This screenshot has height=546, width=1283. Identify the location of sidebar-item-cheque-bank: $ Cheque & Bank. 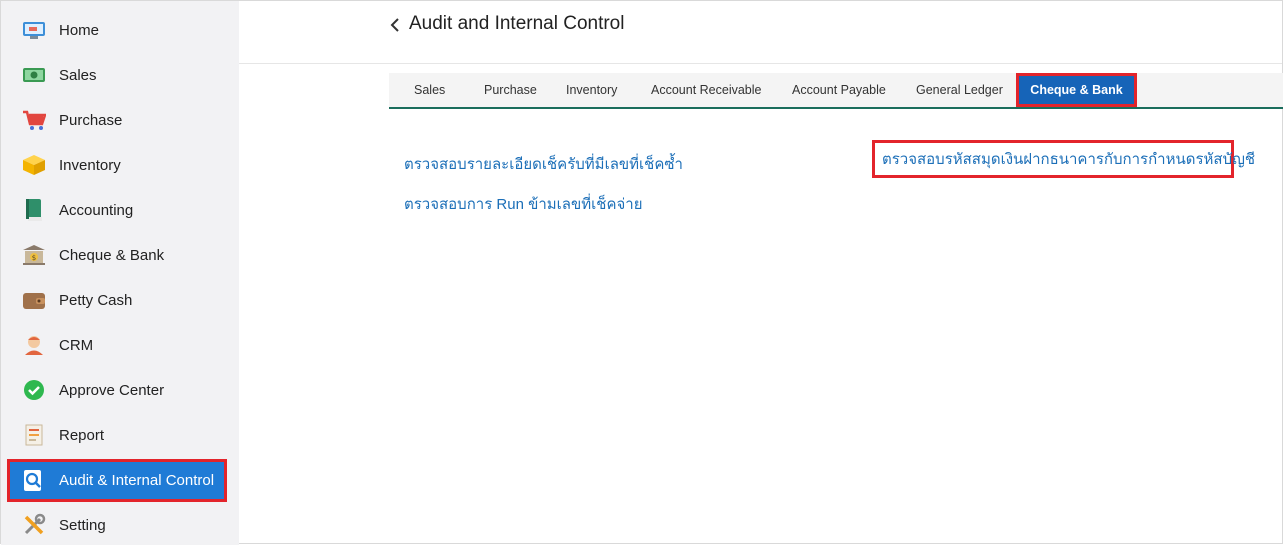
(117, 255).